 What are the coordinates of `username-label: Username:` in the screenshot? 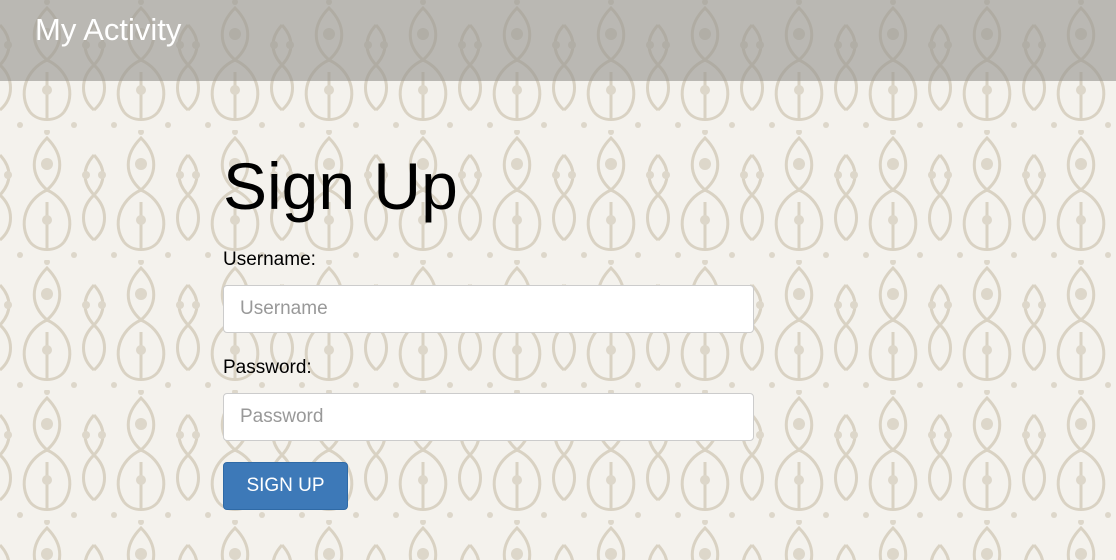 It's located at (269, 259).